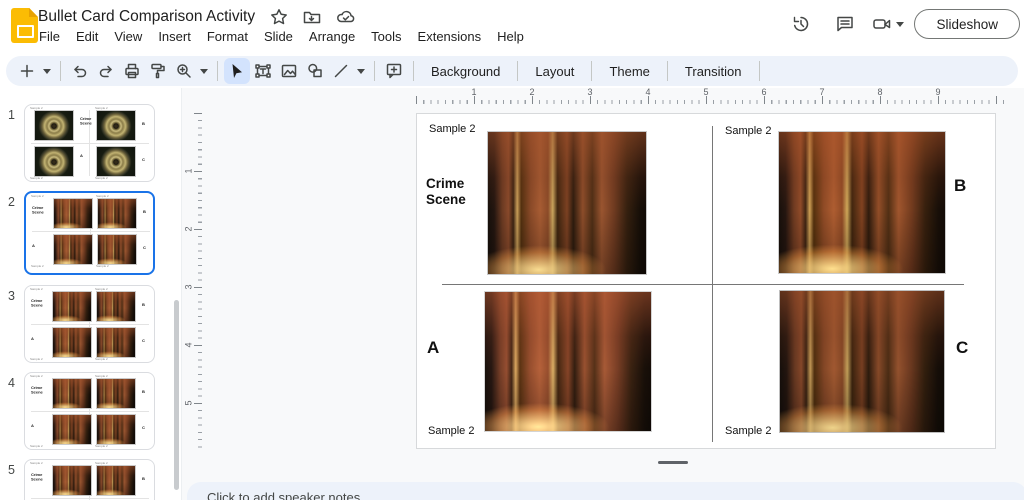  Describe the element at coordinates (237, 71) in the screenshot. I see `select-tool-button` at that location.